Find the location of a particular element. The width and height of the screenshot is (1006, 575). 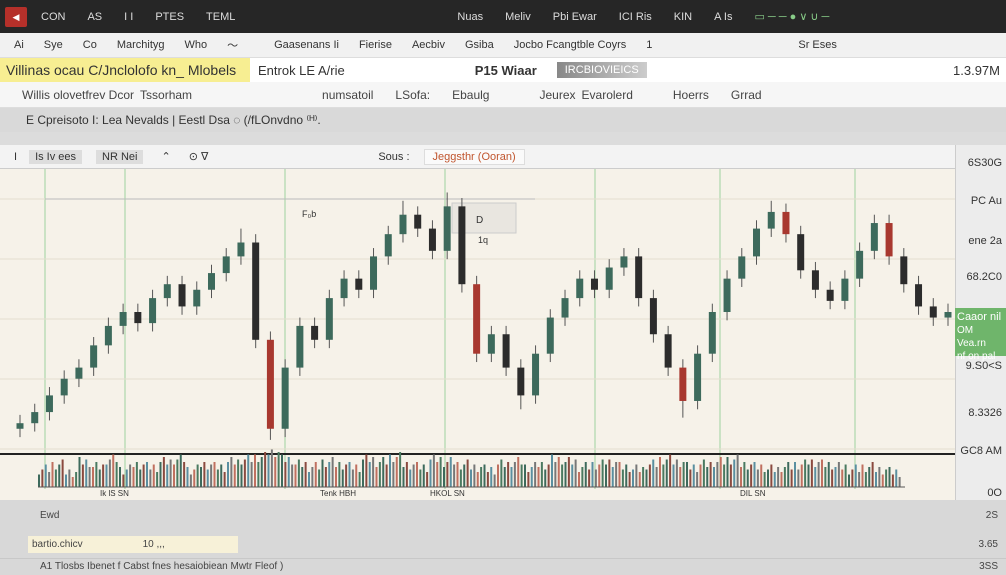

tool-item: Willis olovetfrev Dcor is located at coordinates (78, 95).